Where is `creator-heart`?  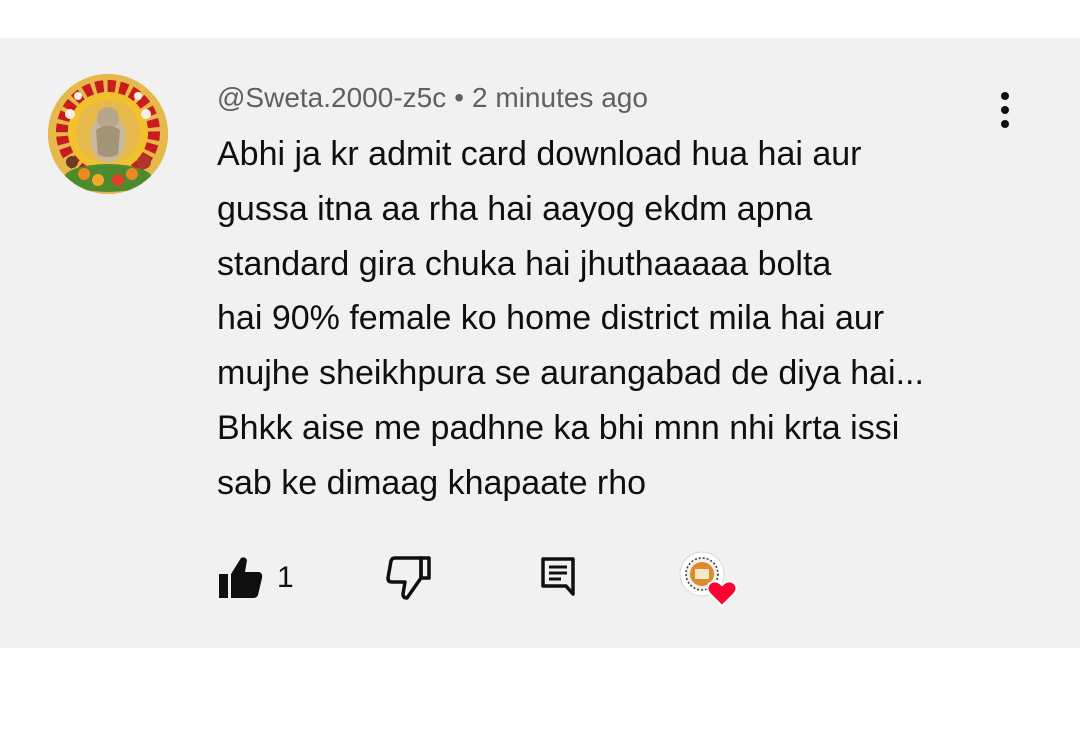
creator-heart is located at coordinates (712, 582).